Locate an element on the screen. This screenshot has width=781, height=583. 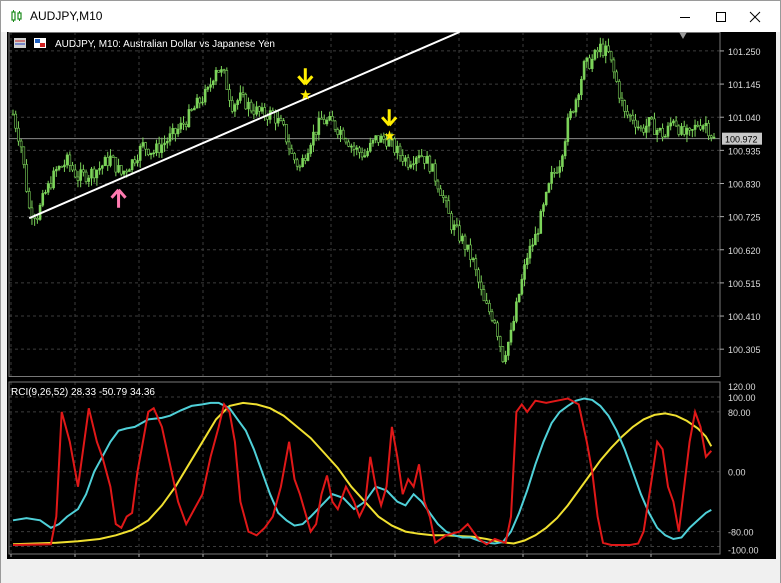
minimize-icon is located at coordinates (685, 17).